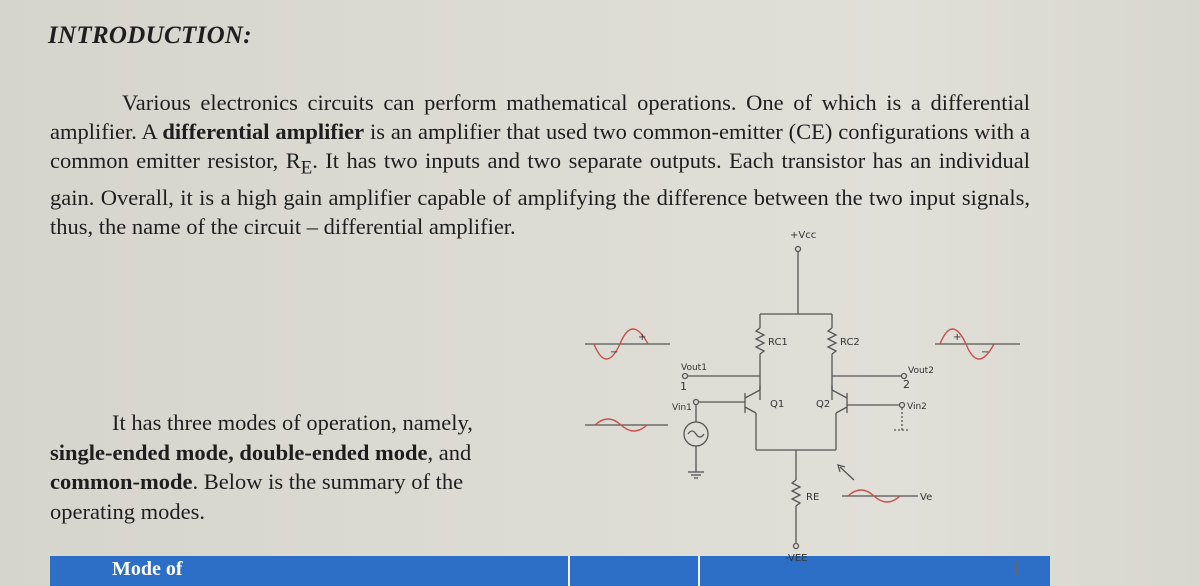 The height and width of the screenshot is (586, 1200). Describe the element at coordinates (812, 497) in the screenshot. I see `re-label: RE` at that location.